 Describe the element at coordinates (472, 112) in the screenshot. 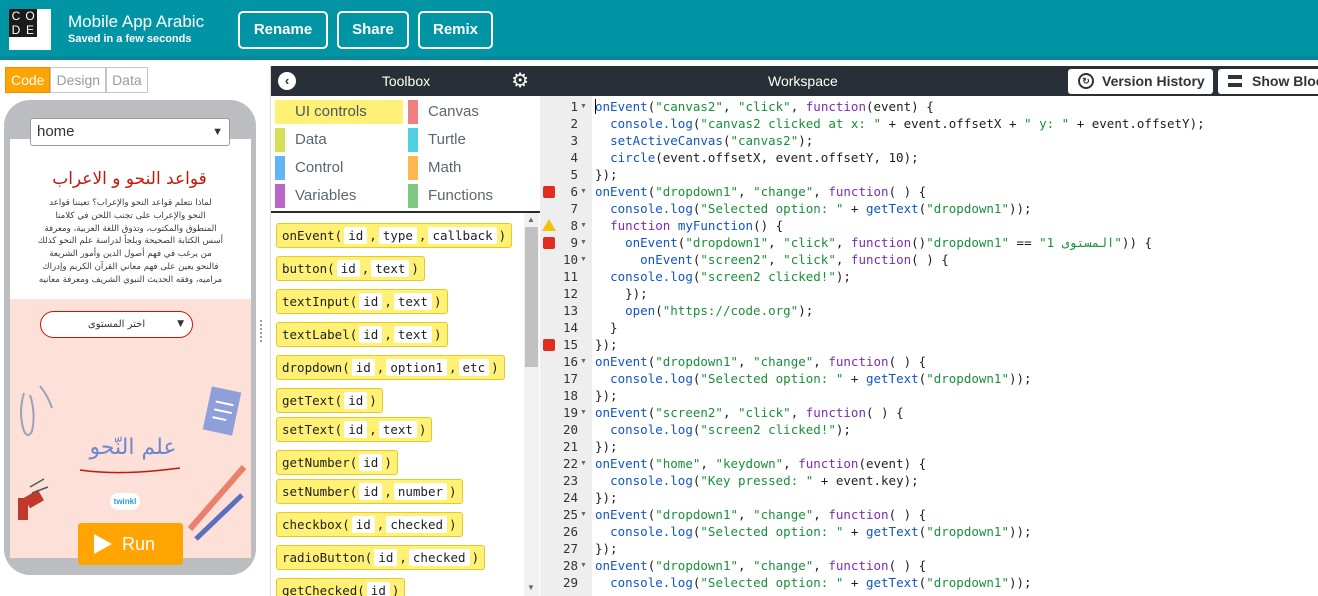

I see `category-canvas: Canvas` at that location.